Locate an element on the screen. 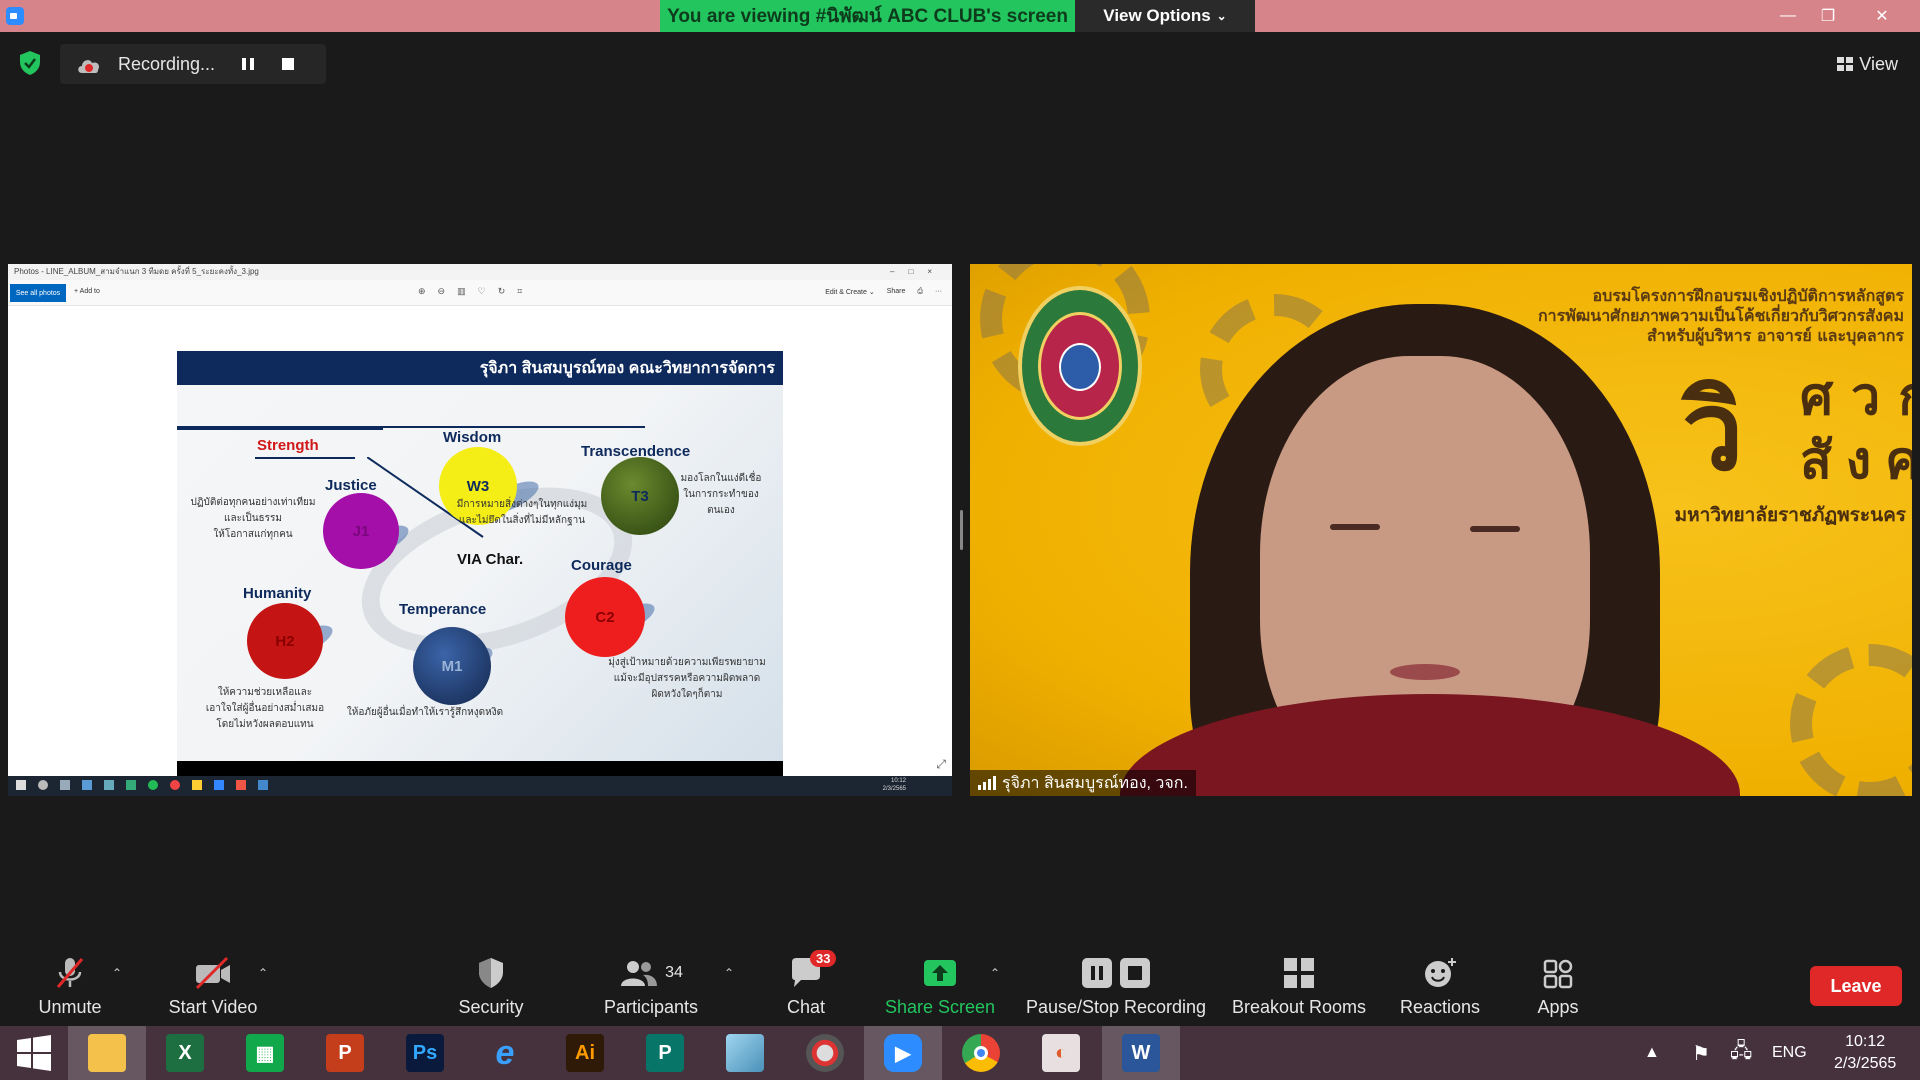 The height and width of the screenshot is (1080, 1920). taskbar-notepad is located at coordinates (745, 1053).